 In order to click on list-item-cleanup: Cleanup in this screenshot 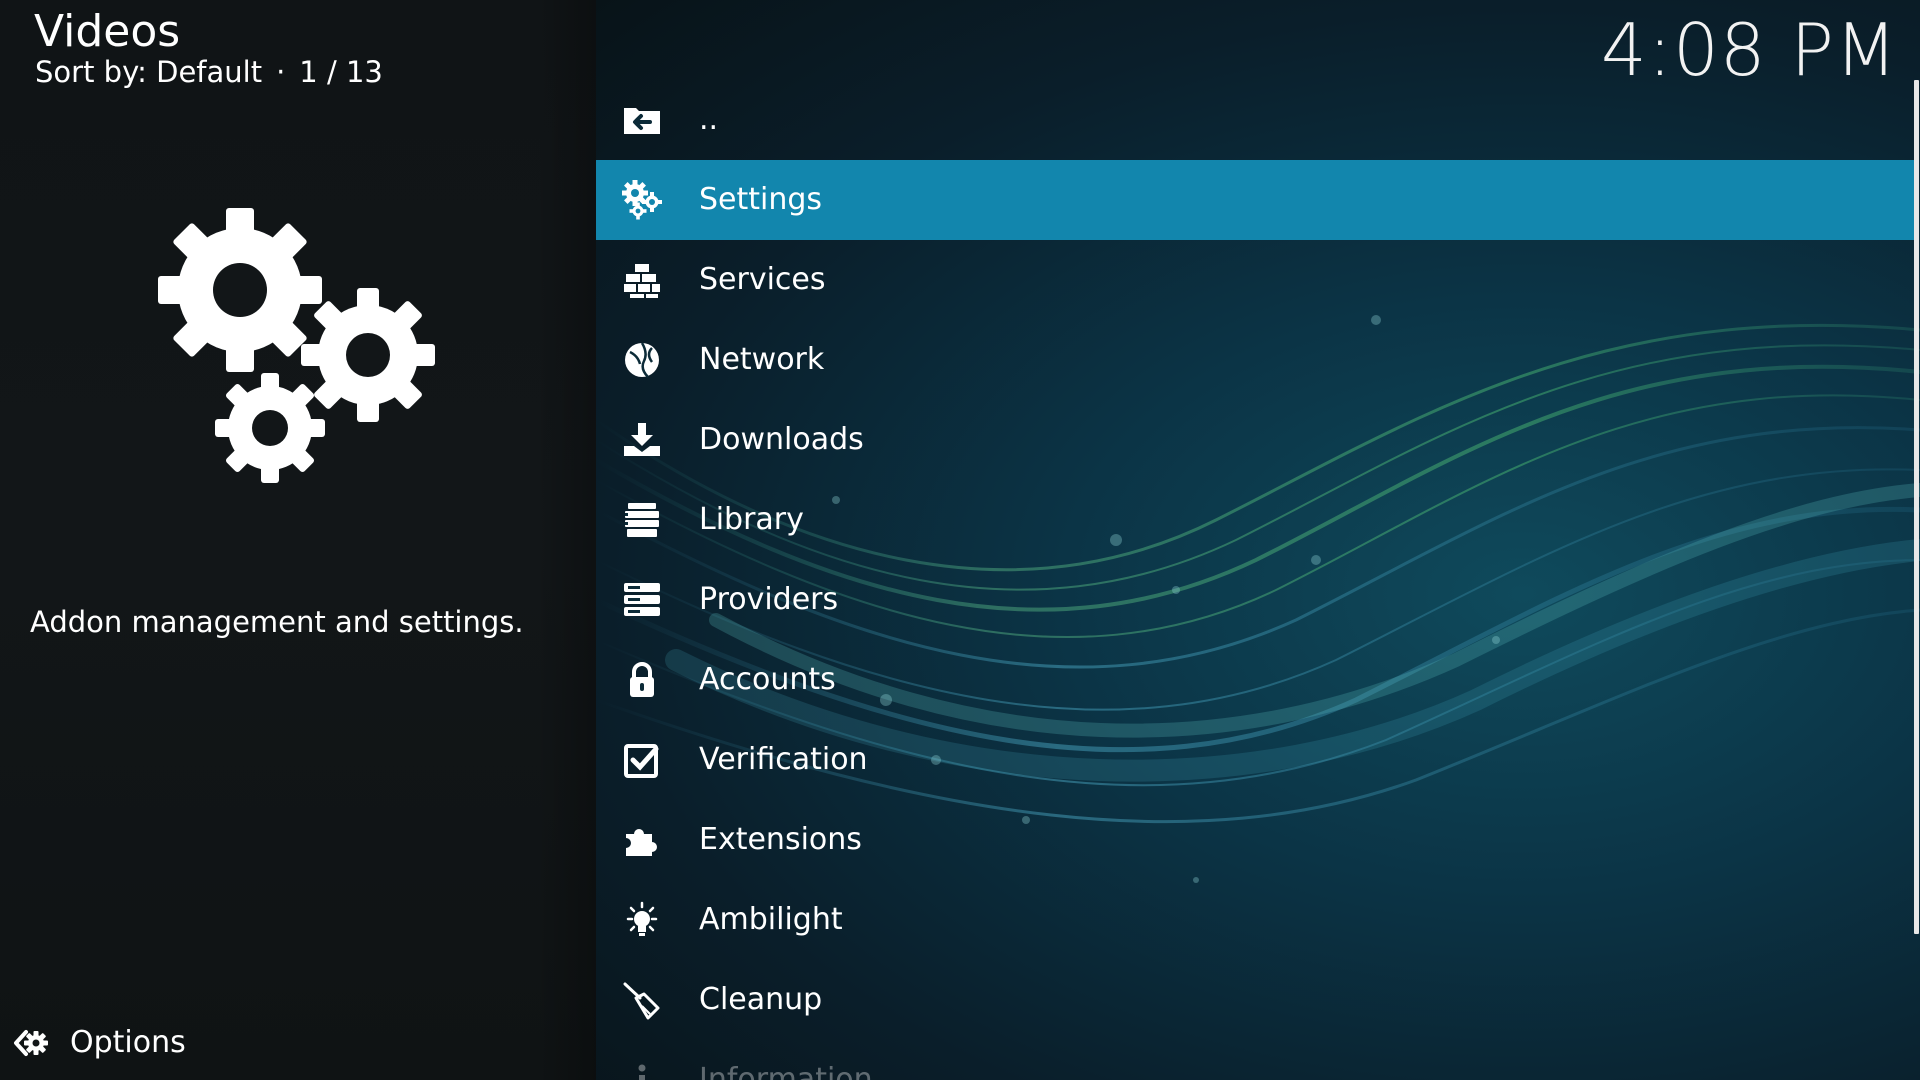, I will do `click(1255, 1000)`.